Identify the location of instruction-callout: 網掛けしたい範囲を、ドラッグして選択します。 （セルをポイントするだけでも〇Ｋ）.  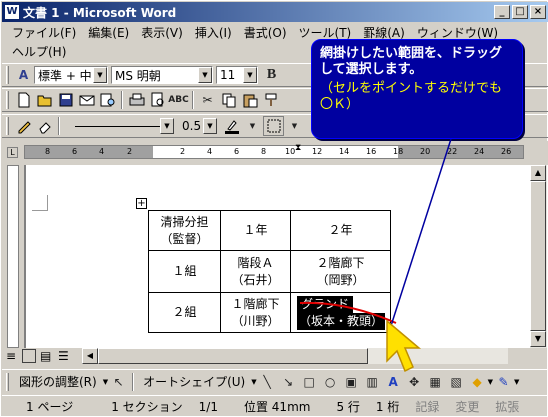
(417, 89).